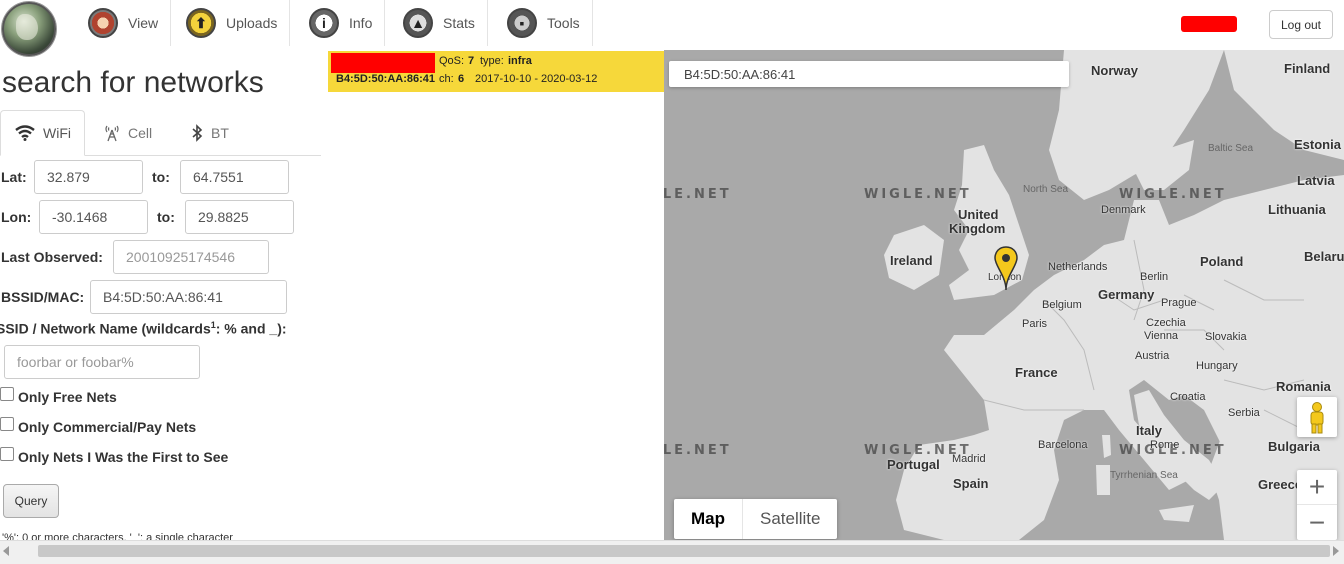 This screenshot has width=1344, height=564. I want to click on type-label: type:, so click(492, 61).